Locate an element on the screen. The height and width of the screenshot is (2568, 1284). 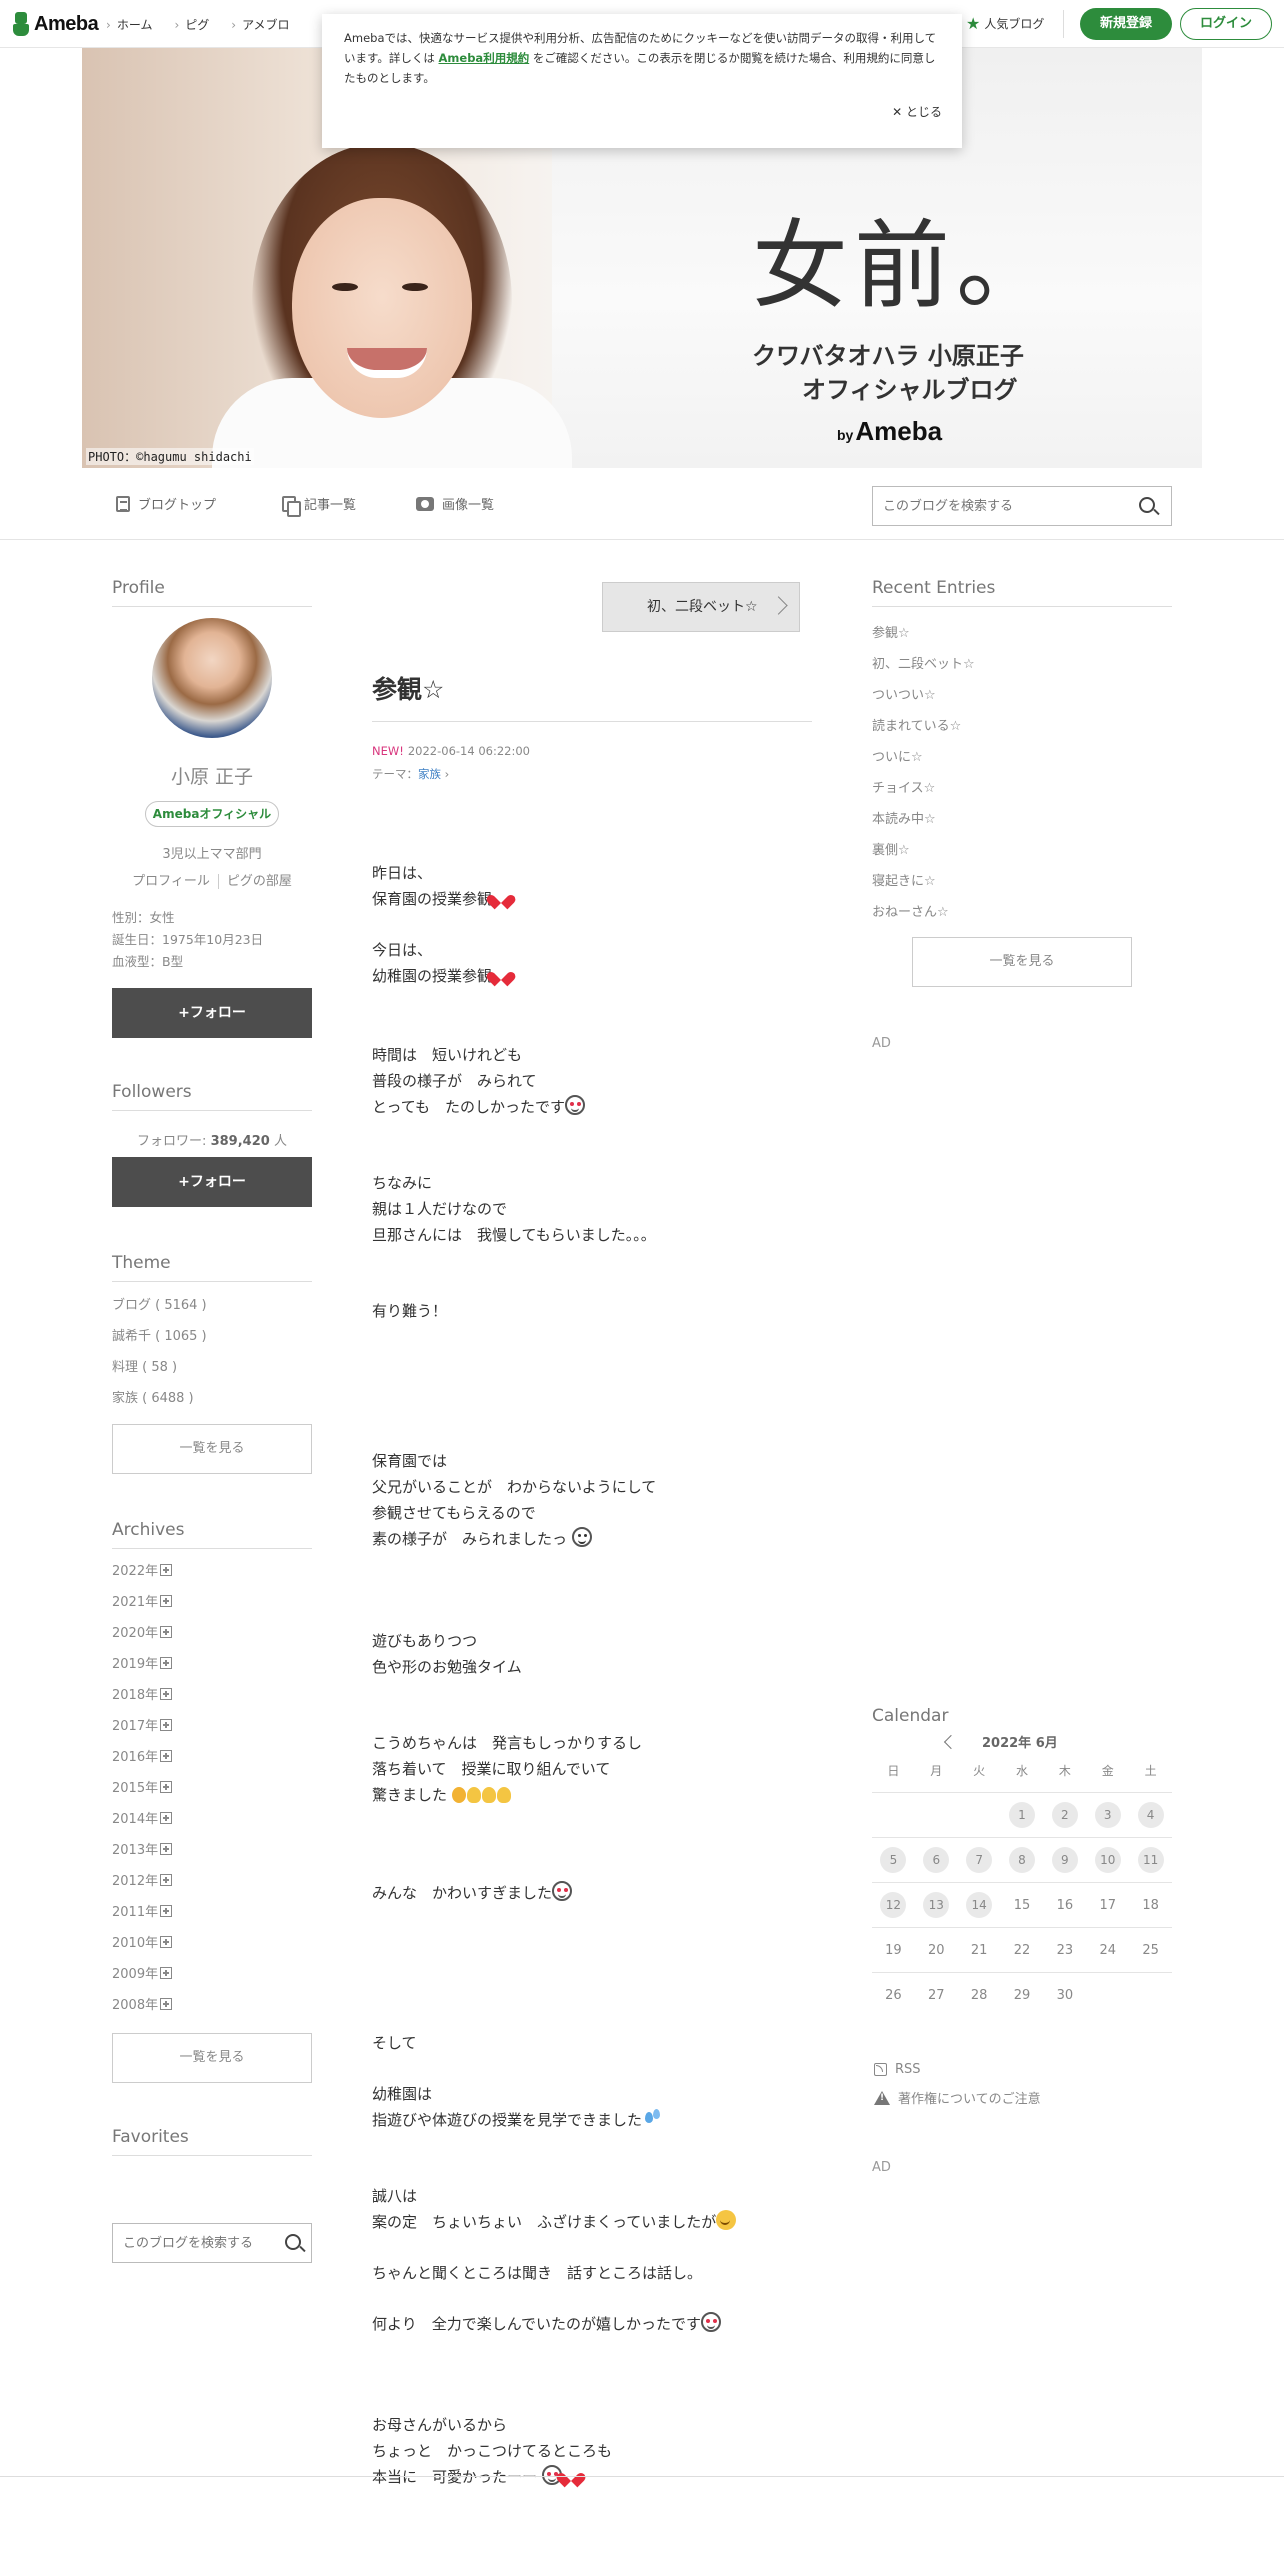
ameba-logo: Ameba is located at coordinates (55, 24).